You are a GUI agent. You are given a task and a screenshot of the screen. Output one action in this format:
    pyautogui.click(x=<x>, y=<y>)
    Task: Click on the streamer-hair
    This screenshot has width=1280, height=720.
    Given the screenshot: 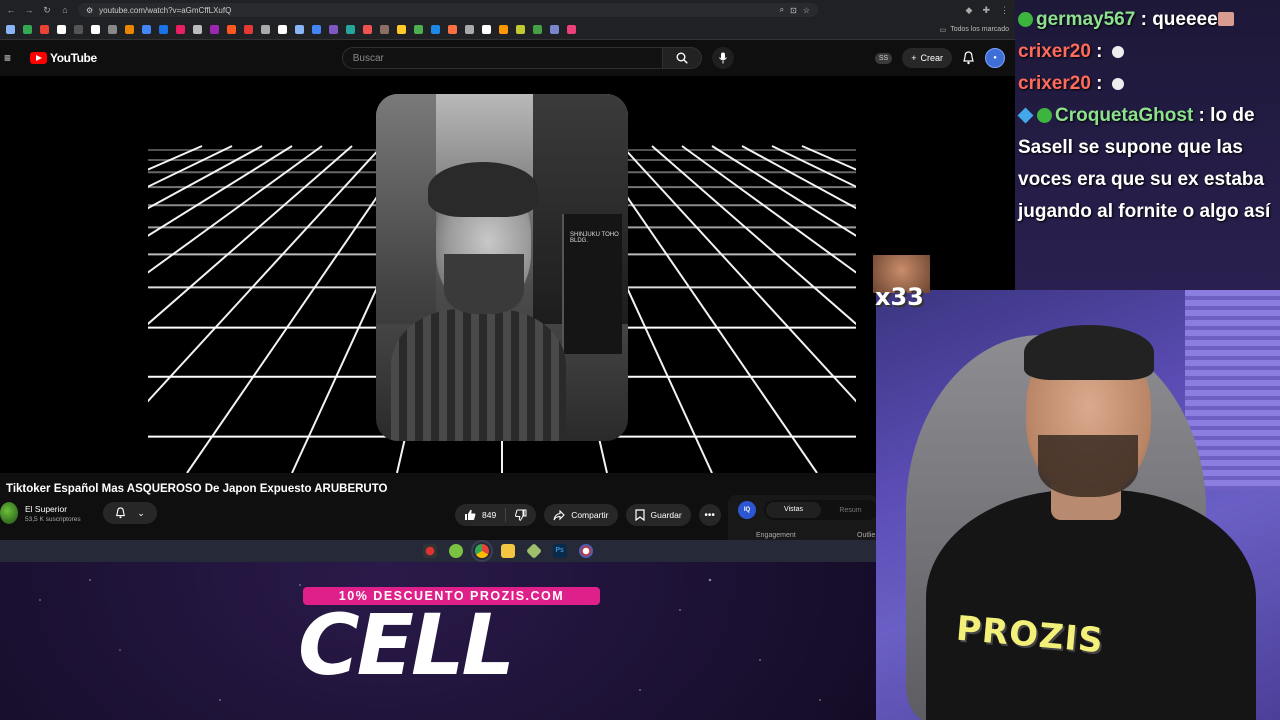 What is the action you would take?
    pyautogui.click(x=1089, y=352)
    